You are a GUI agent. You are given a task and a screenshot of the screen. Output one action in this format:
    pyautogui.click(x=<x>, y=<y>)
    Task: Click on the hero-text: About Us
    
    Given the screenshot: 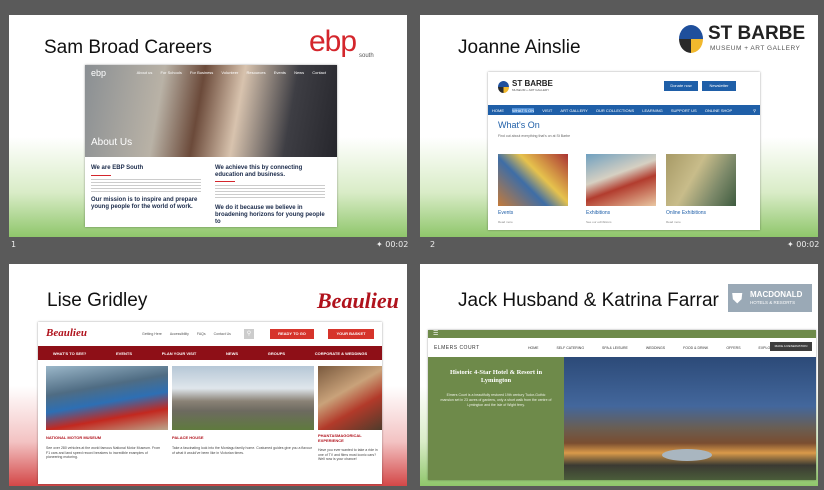 What is the action you would take?
    pyautogui.click(x=112, y=142)
    